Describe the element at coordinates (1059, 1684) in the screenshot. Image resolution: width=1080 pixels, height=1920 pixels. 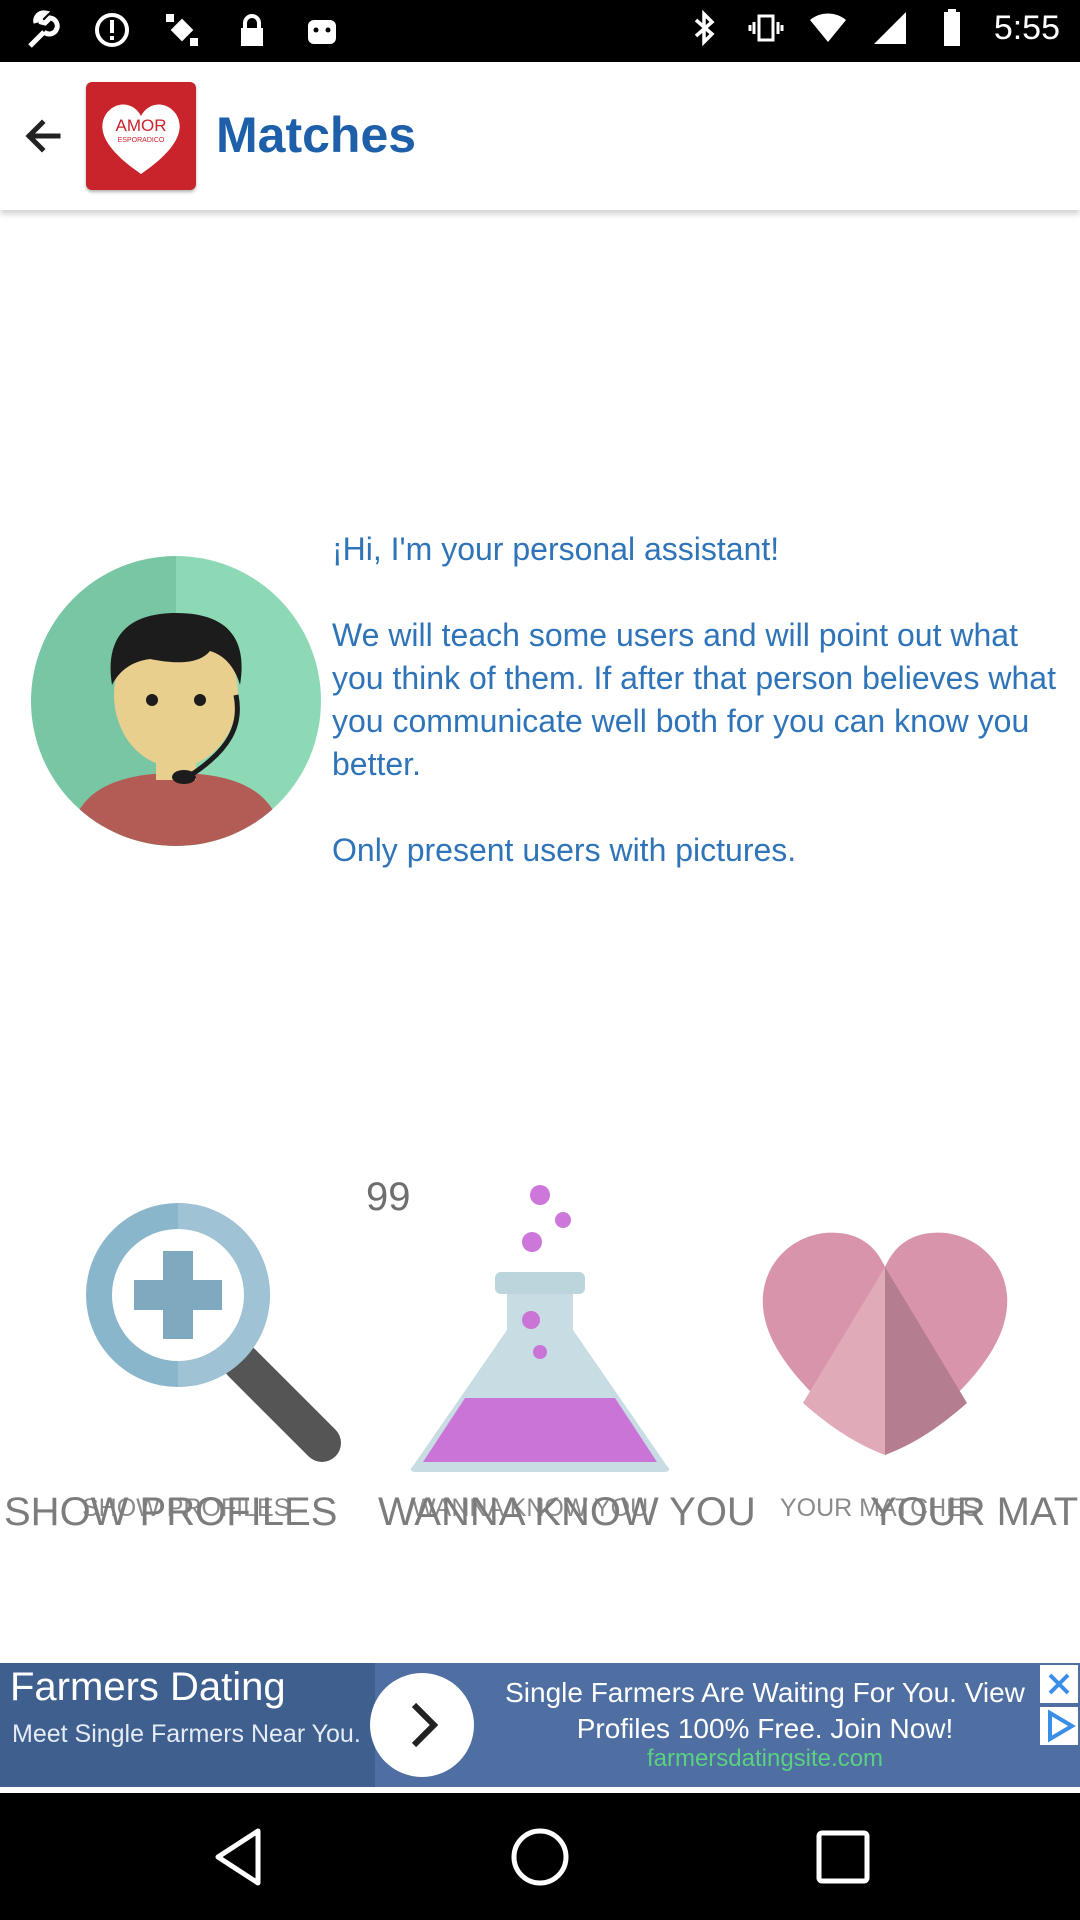
I see `close-icon` at that location.